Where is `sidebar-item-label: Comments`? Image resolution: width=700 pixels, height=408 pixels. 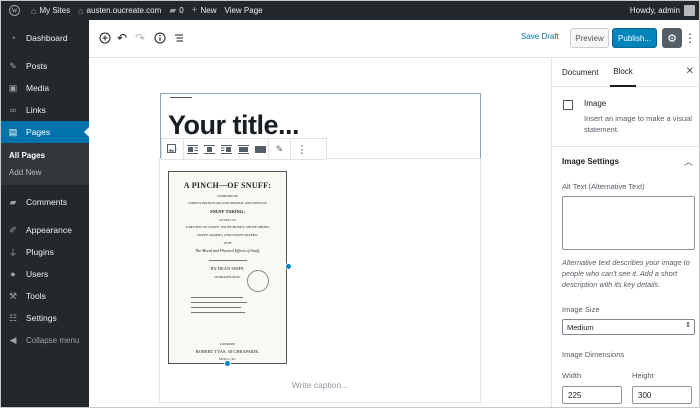
sidebar-item-label: Comments is located at coordinates (47, 202).